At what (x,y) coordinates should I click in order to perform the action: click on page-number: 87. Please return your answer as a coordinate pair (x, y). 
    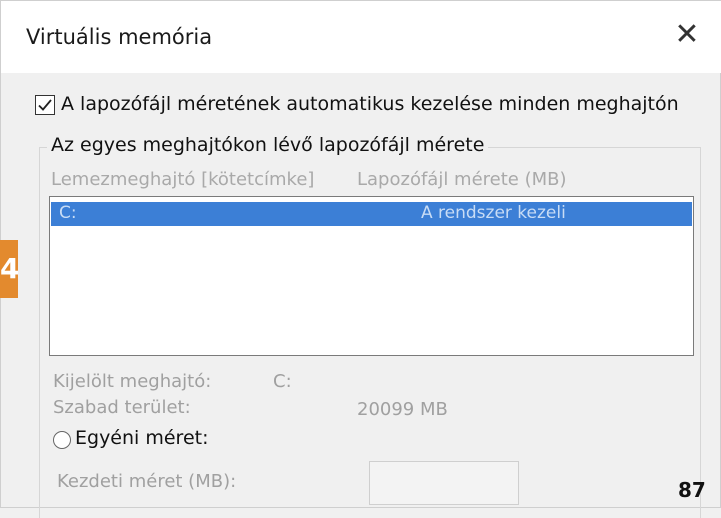
    Looking at the image, I should click on (692, 490).